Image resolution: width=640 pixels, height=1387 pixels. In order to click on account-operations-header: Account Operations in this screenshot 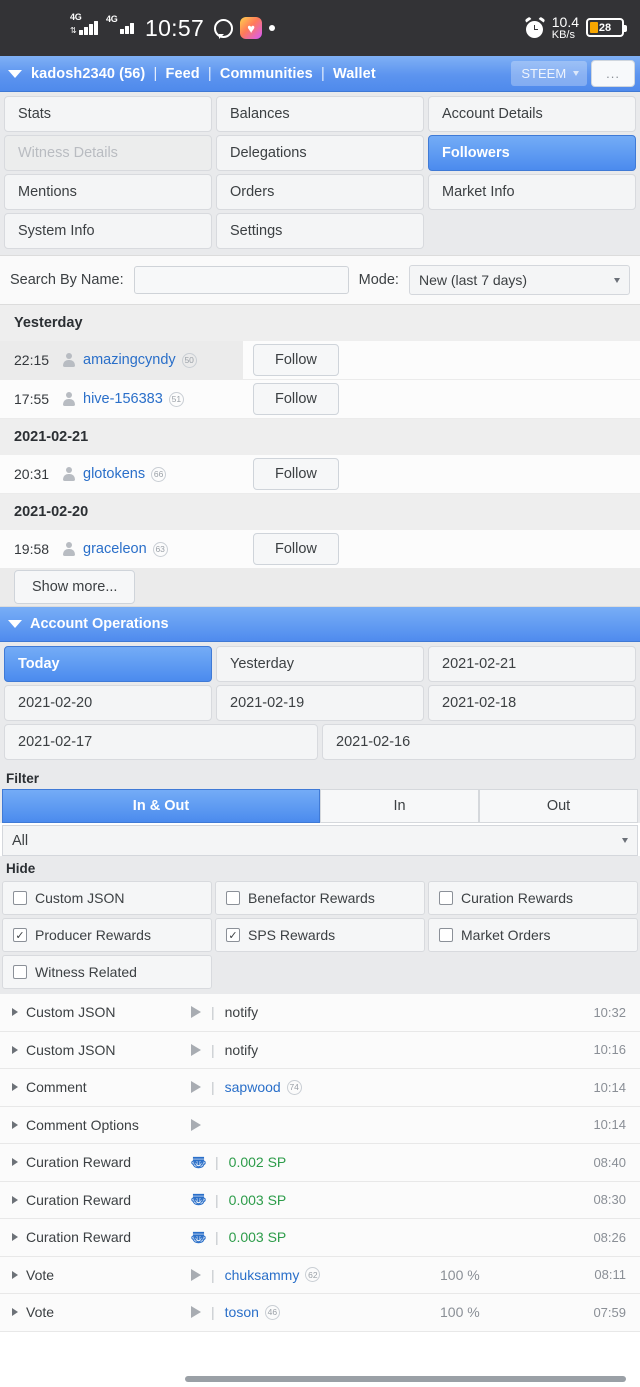, I will do `click(320, 624)`.